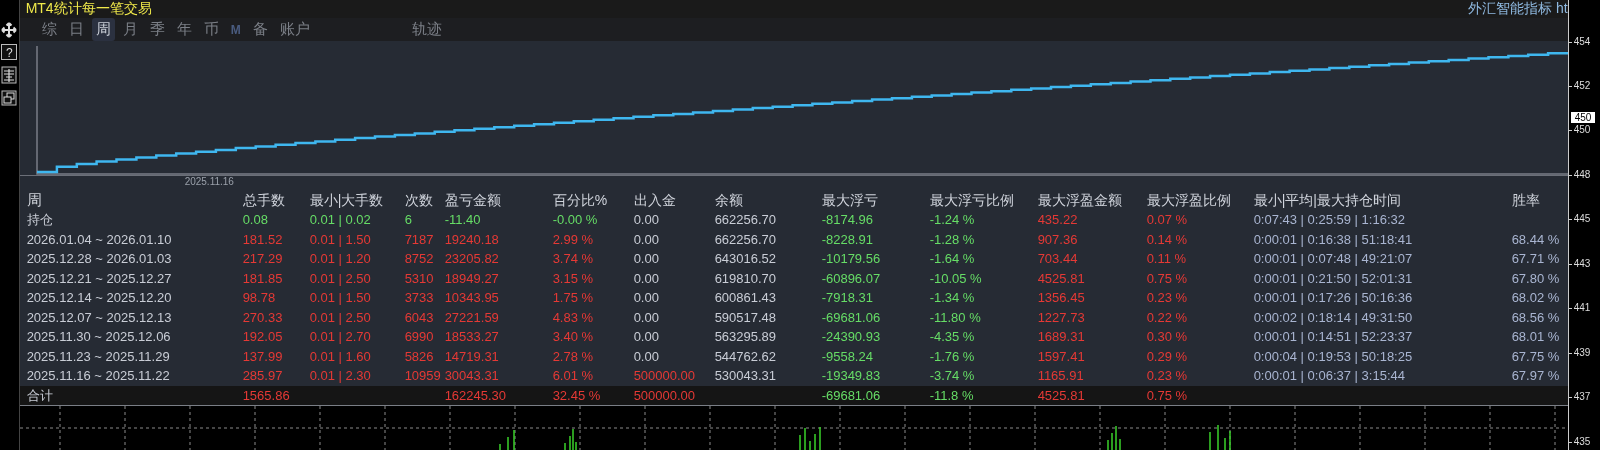 Image resolution: width=1600 pixels, height=450 pixels. What do you see at coordinates (263, 259) in the screenshot?
I see `table-cell-text: 217.29` at bounding box center [263, 259].